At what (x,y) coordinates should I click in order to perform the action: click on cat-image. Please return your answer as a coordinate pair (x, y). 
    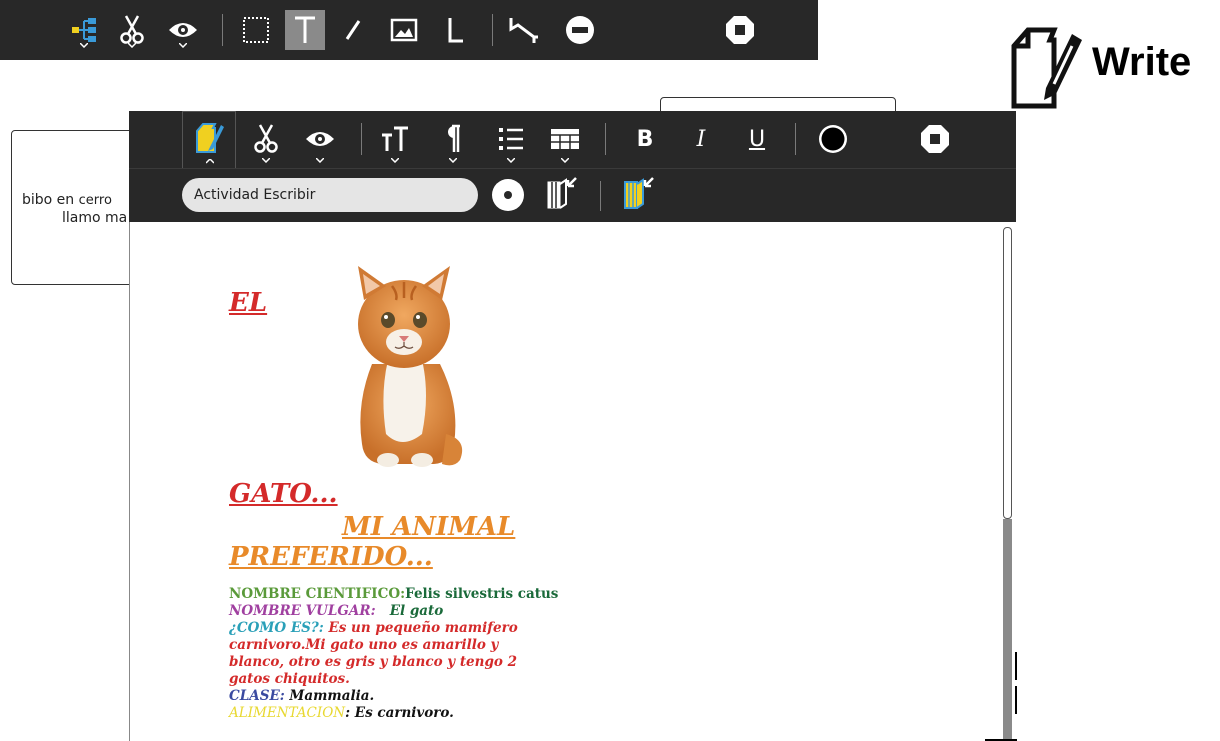
    Looking at the image, I should click on (410, 366).